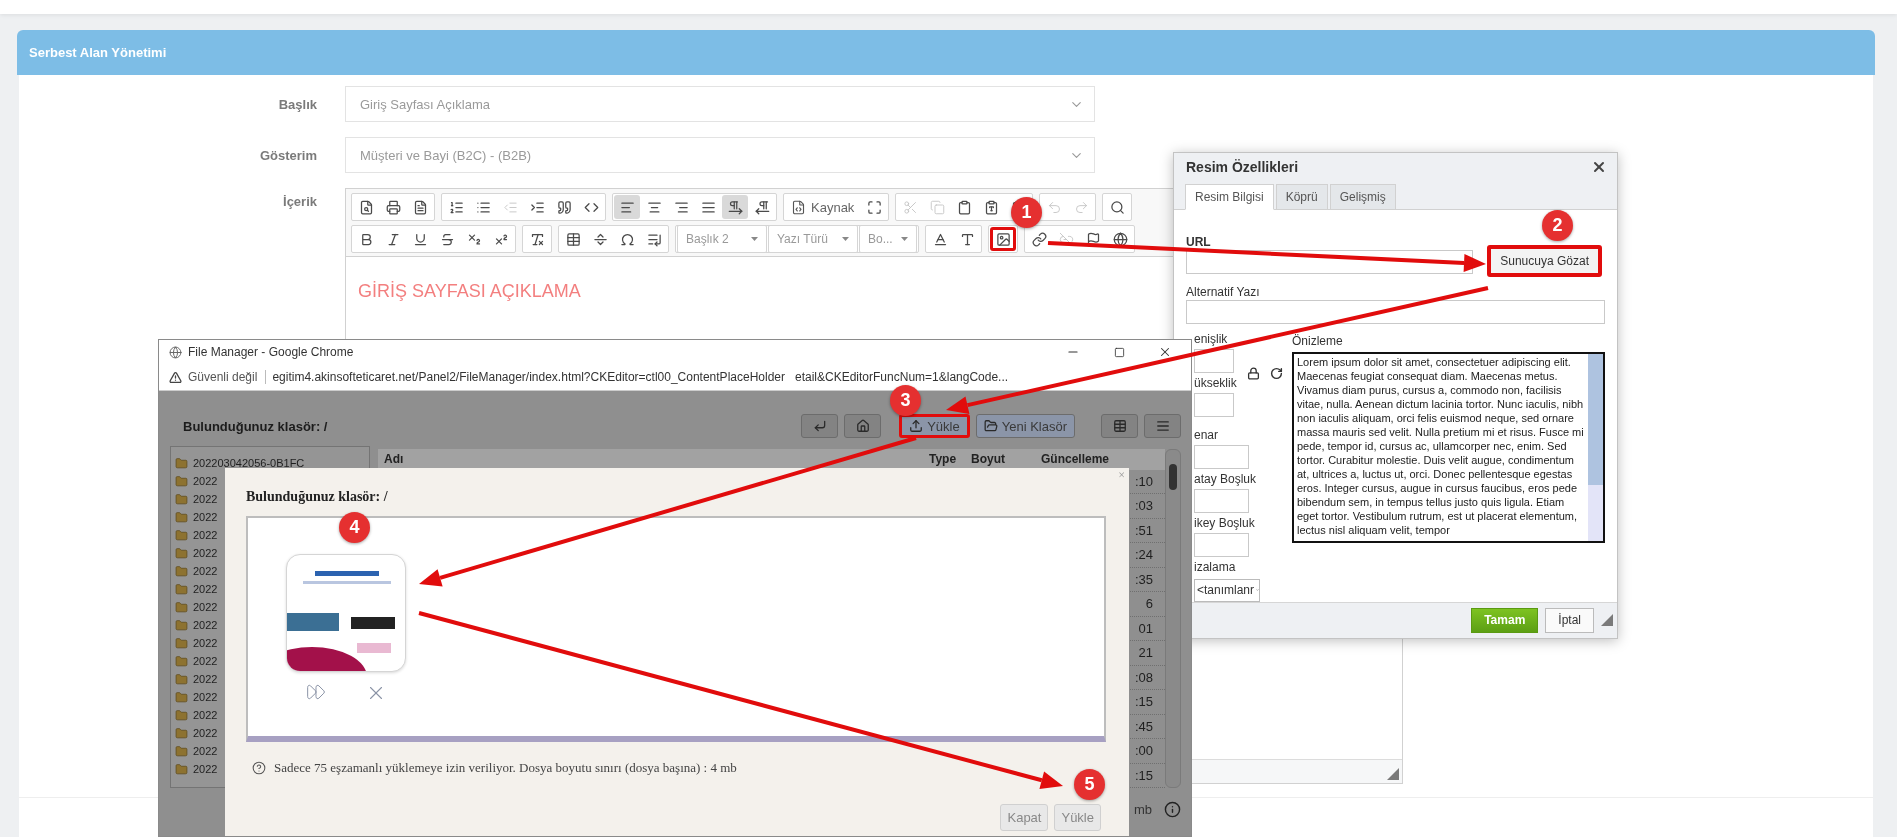 The image size is (1897, 837). What do you see at coordinates (676, 629) in the screenshot?
I see `drop-area` at bounding box center [676, 629].